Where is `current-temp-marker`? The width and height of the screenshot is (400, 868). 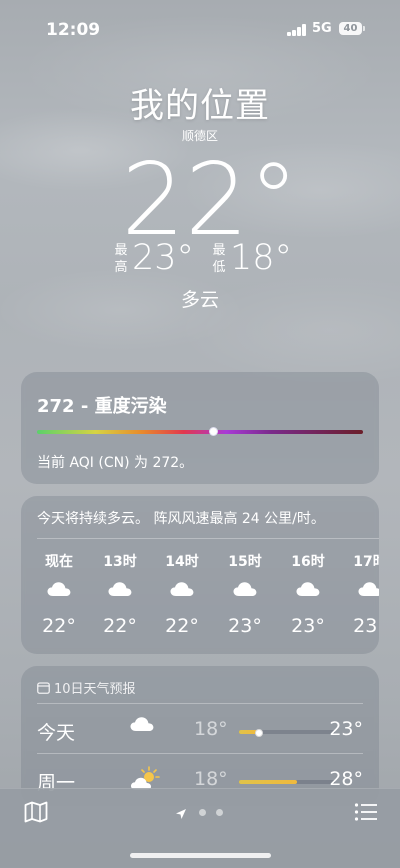
current-temp-marker is located at coordinates (259, 733).